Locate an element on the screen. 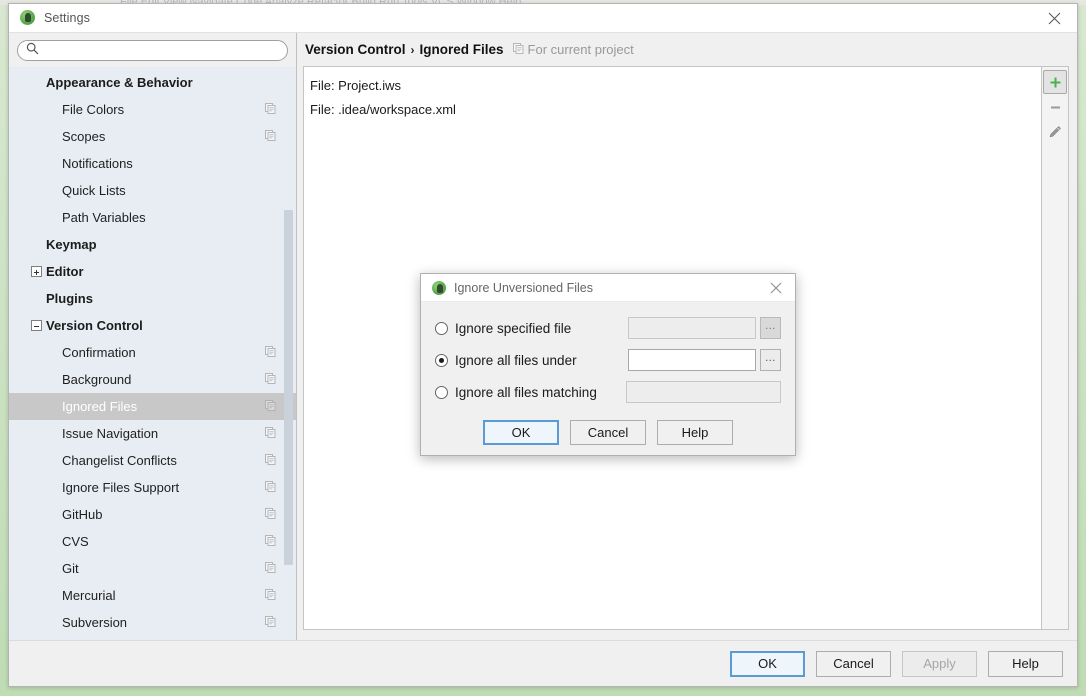  sidebar-item-label: Quick Lists is located at coordinates (94, 190).